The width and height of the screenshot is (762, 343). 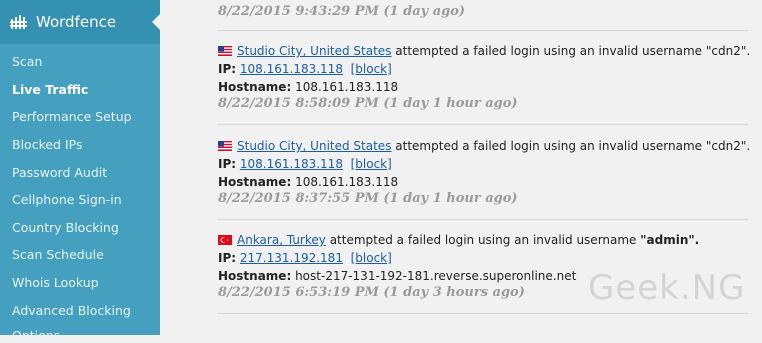 I want to click on sidebar-item-options: Options, so click(x=36, y=335).